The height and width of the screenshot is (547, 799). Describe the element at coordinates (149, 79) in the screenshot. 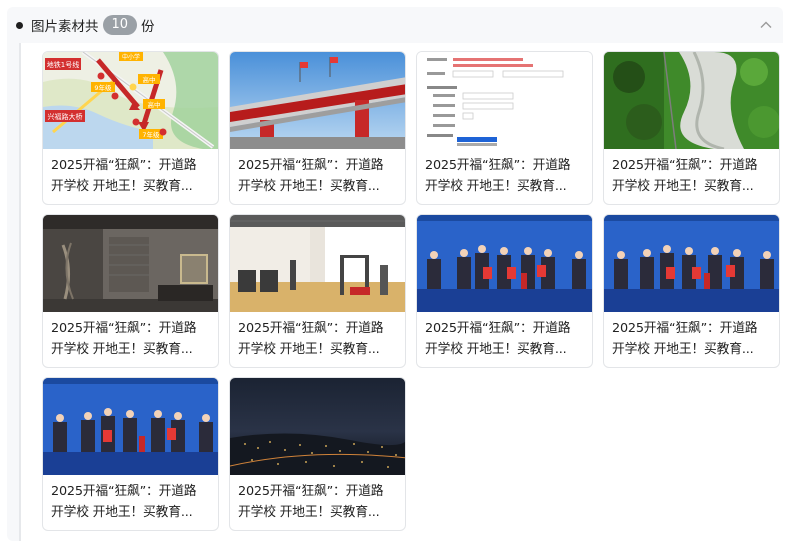

I see `map-label-school2: 高中` at that location.